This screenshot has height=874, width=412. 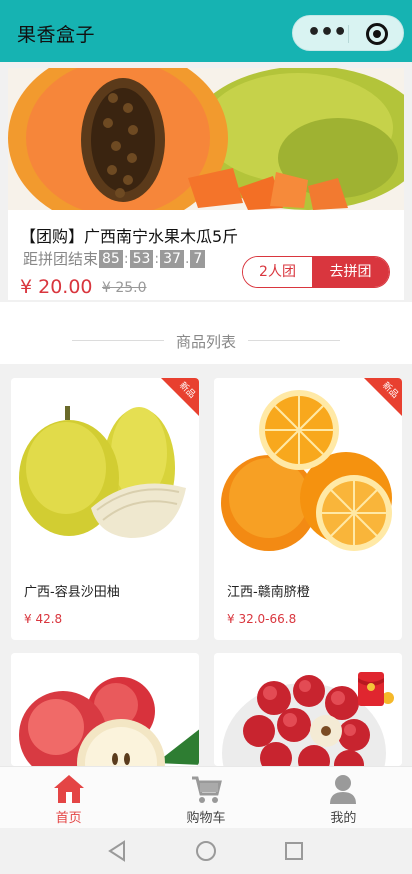 What do you see at coordinates (129, 236) in the screenshot?
I see `group-buy-title: 【团购】广西南宁水果木瓜5斤` at bounding box center [129, 236].